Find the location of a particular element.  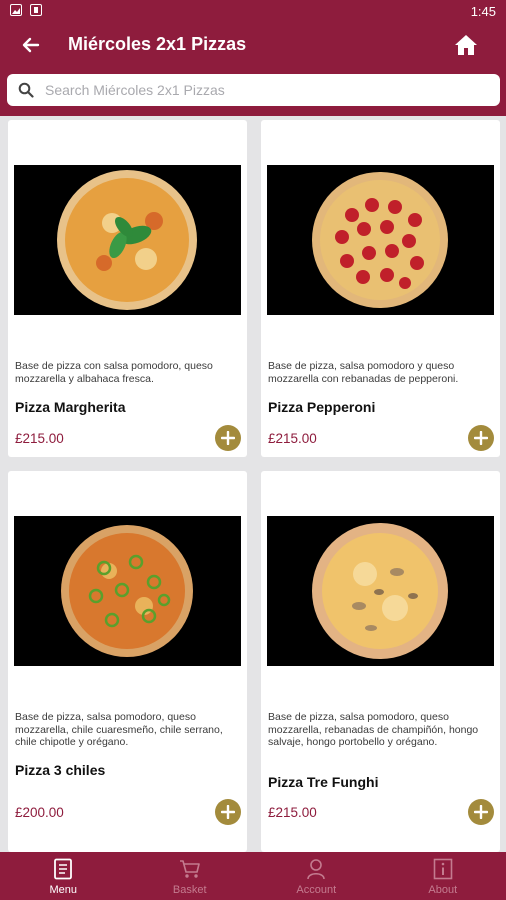

tab-about: About is located at coordinates (443, 876).